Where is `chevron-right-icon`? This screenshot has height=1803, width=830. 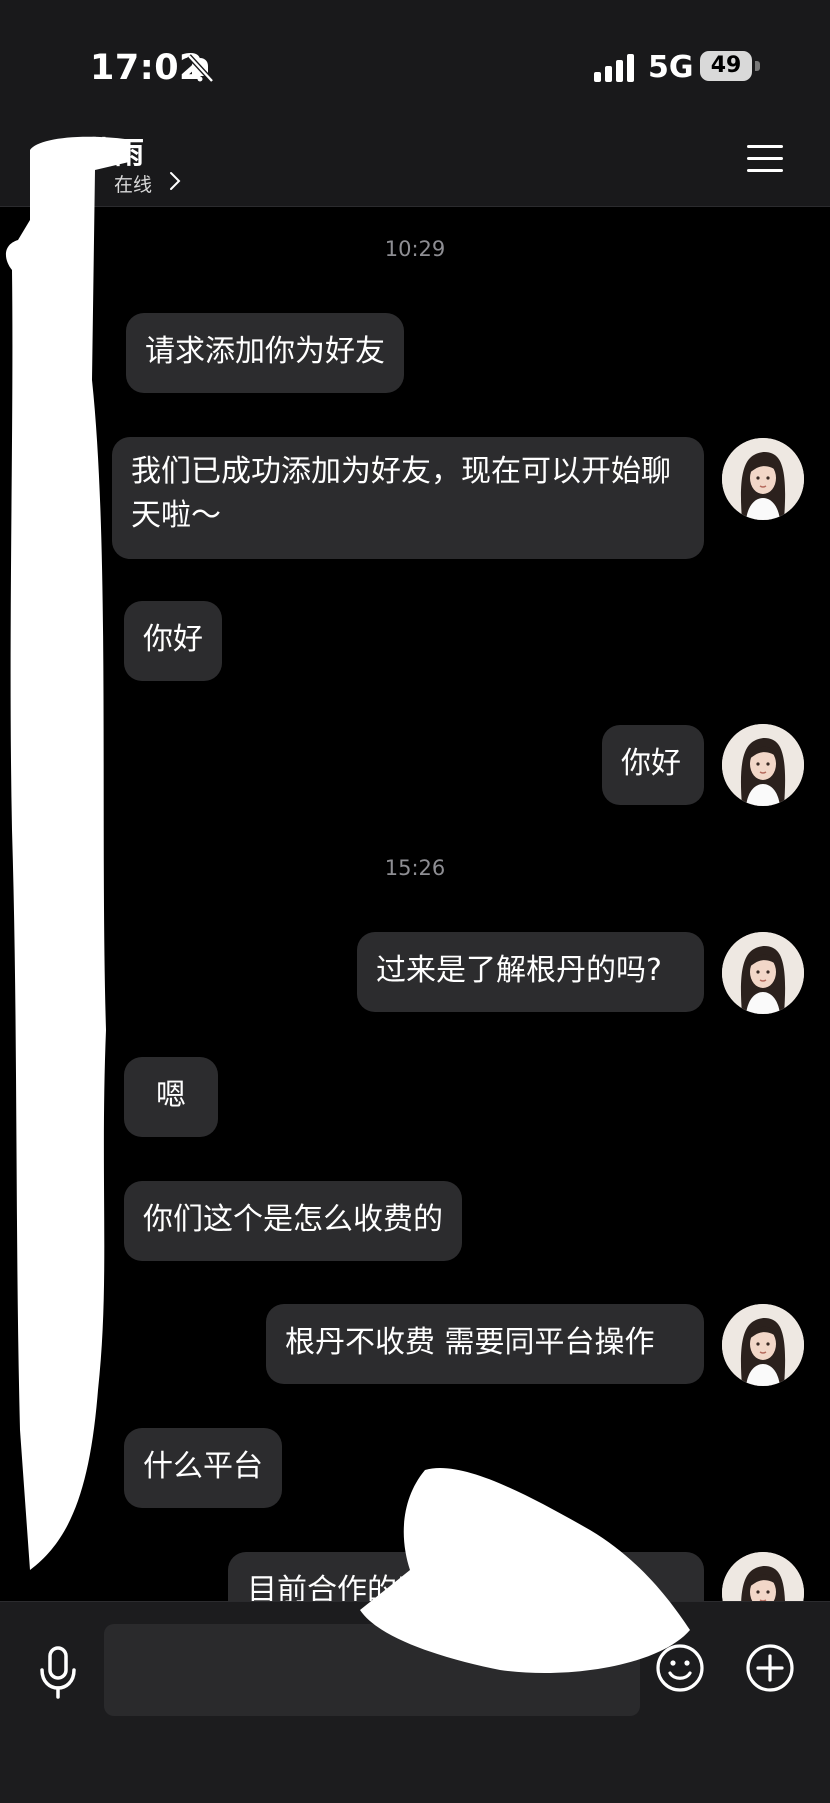
chevron-right-icon is located at coordinates (175, 181).